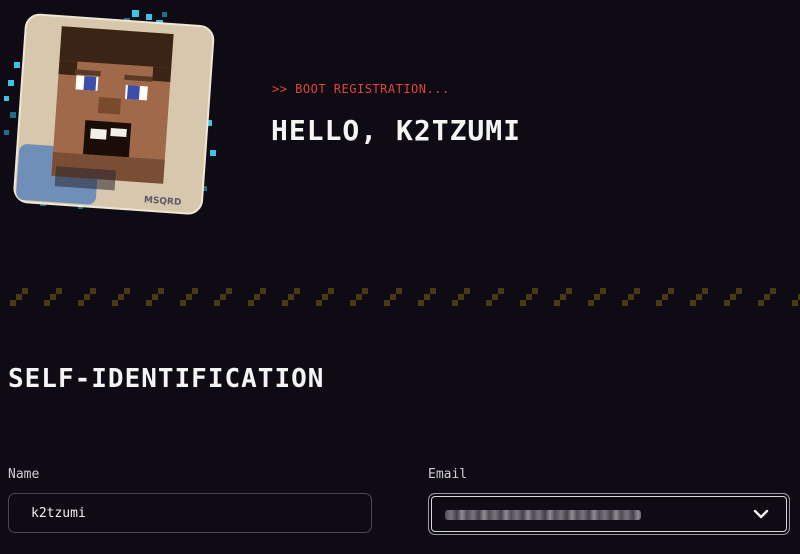  I want to click on name-input, so click(190, 513).